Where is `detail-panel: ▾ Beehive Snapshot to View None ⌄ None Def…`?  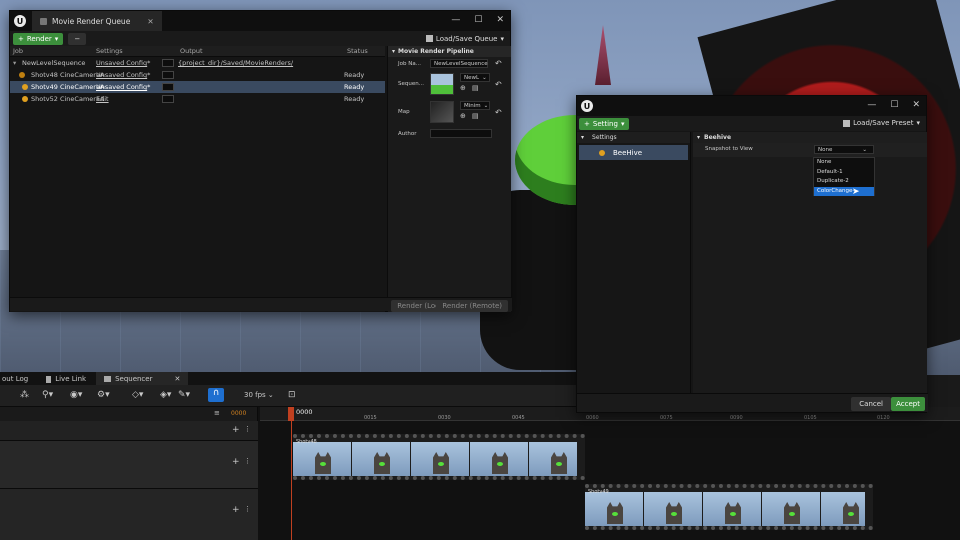
detail-panel: ▾ Beehive Snapshot to View None ⌄ None Def… is located at coordinates (810, 263).